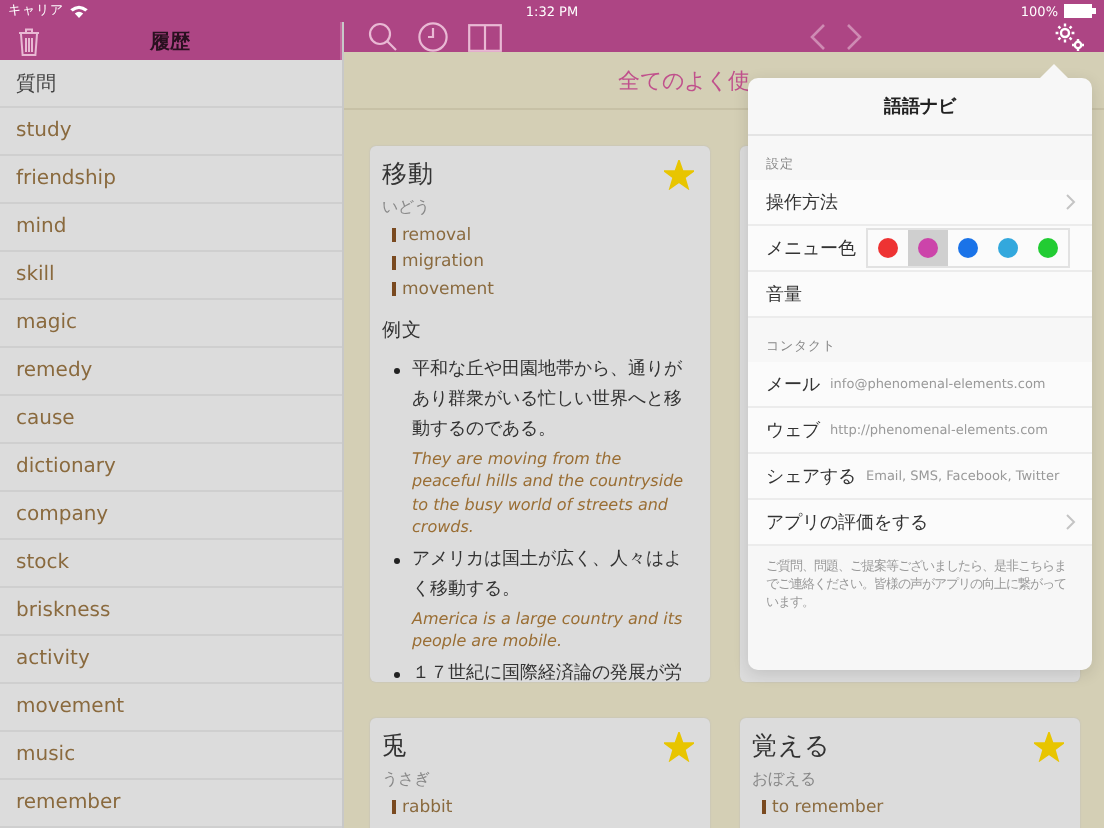 This screenshot has width=1104, height=828. Describe the element at coordinates (791, 747) in the screenshot. I see `word-title: 覚える` at that location.